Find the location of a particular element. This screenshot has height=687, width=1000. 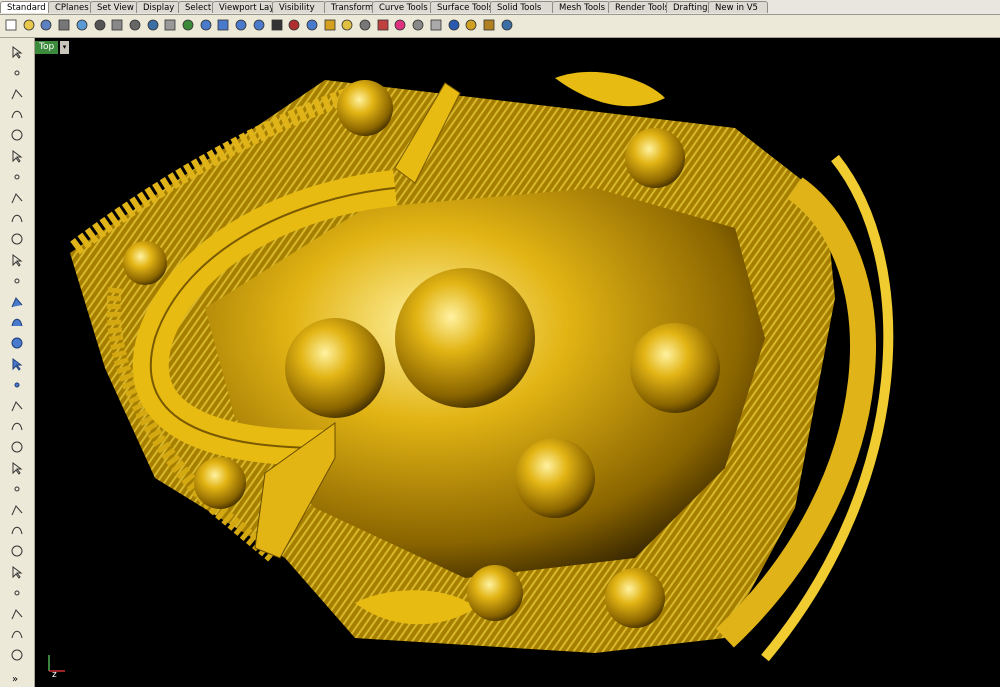

copy-icon is located at coordinates (117, 25).